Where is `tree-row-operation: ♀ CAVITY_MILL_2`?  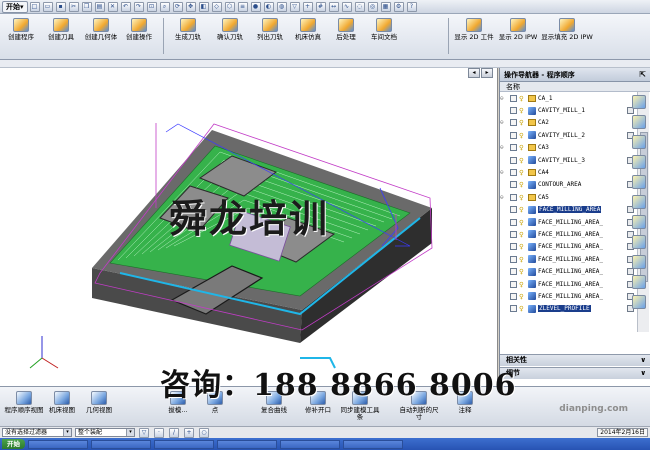 tree-row-operation: ♀ CAVITY_MILL_2 is located at coordinates (568, 135).